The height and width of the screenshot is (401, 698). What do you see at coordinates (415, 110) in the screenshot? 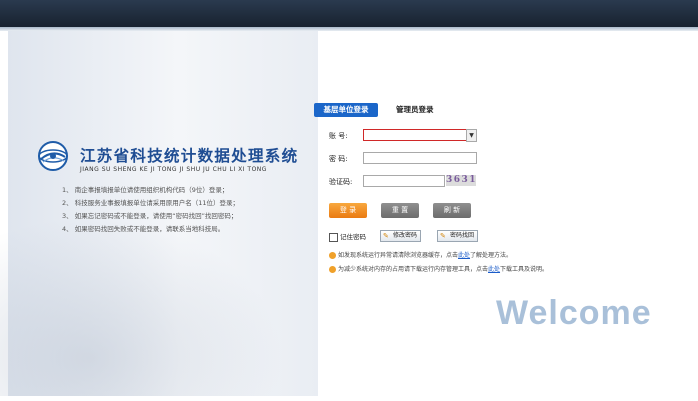
I see `tab-admin-login: 管理员登录` at bounding box center [415, 110].